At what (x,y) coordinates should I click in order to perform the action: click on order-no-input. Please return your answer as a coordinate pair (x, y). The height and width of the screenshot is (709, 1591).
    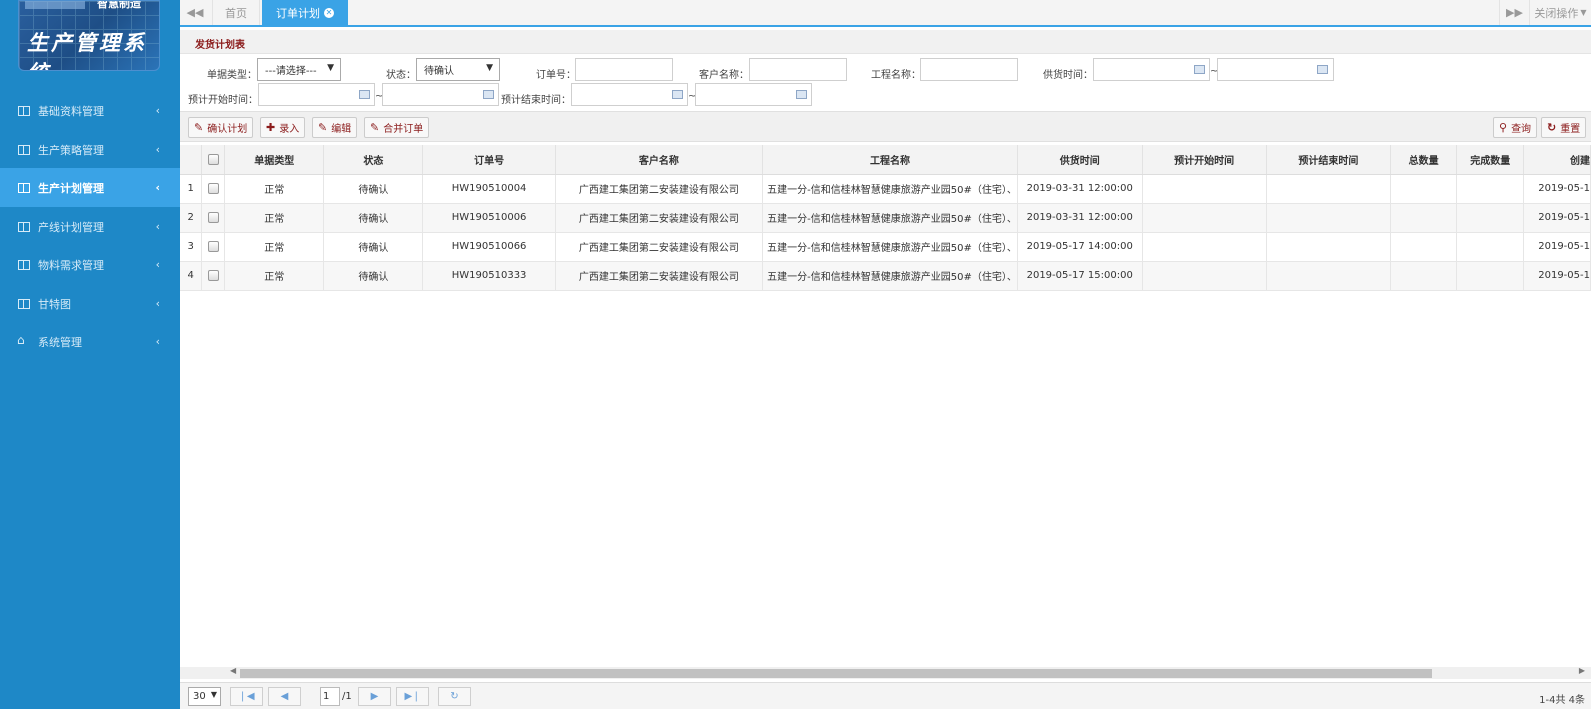
    Looking at the image, I should click on (624, 69).